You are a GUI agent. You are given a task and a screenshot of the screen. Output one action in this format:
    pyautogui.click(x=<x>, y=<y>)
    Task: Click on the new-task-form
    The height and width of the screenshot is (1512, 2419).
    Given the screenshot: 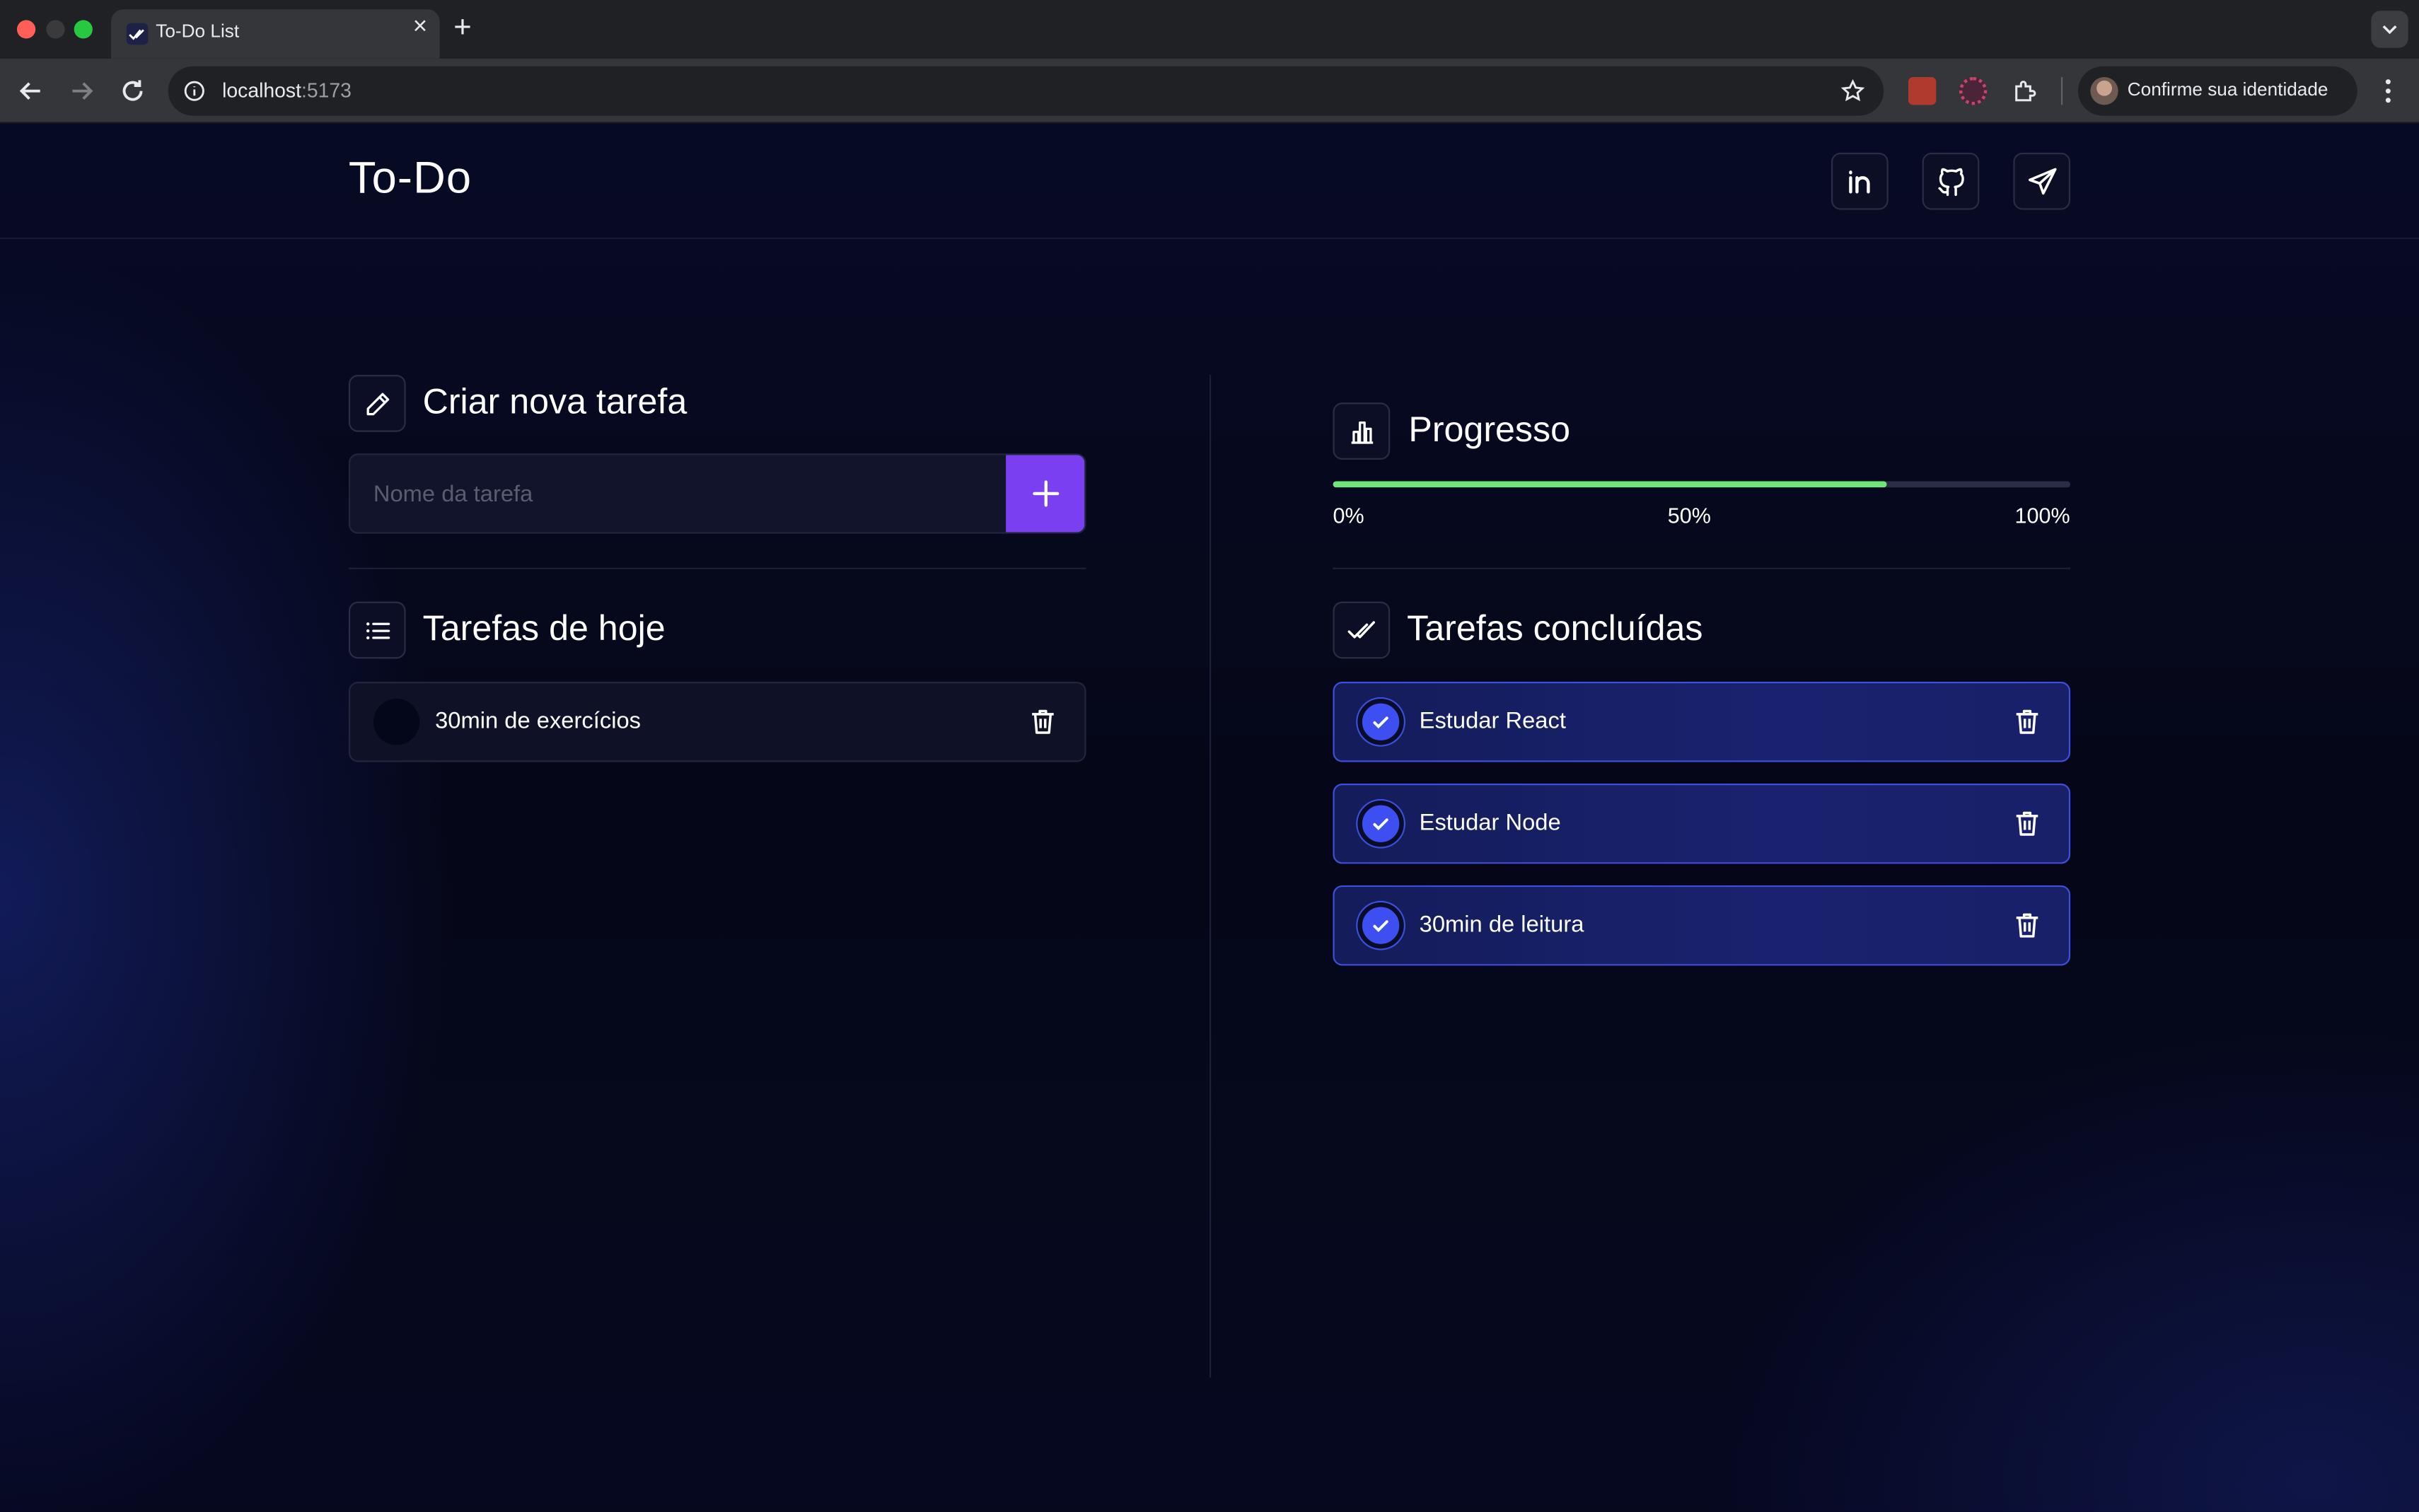 What is the action you would take?
    pyautogui.click(x=717, y=493)
    